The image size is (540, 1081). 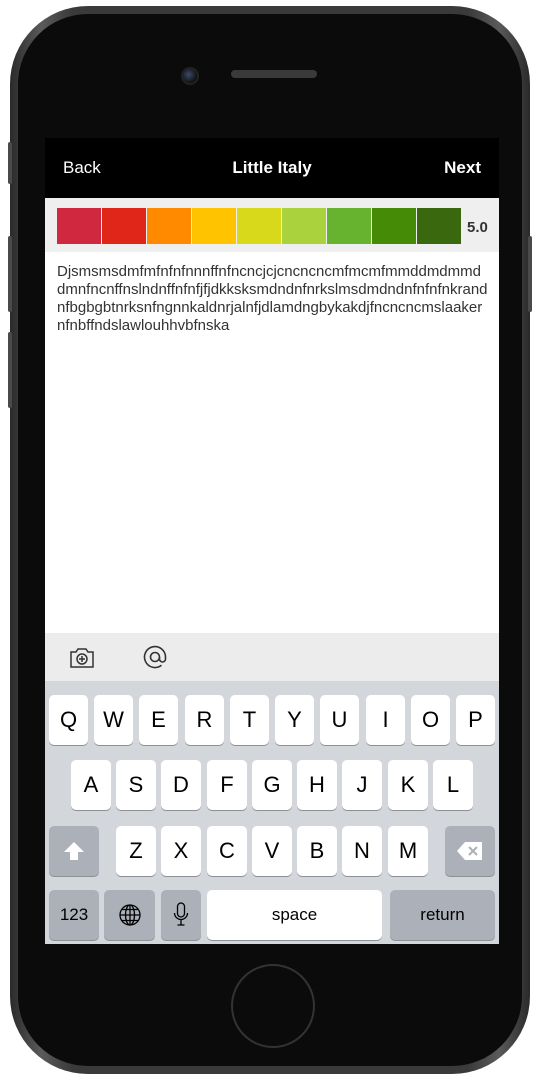 I want to click on backspace-key, so click(x=470, y=851).